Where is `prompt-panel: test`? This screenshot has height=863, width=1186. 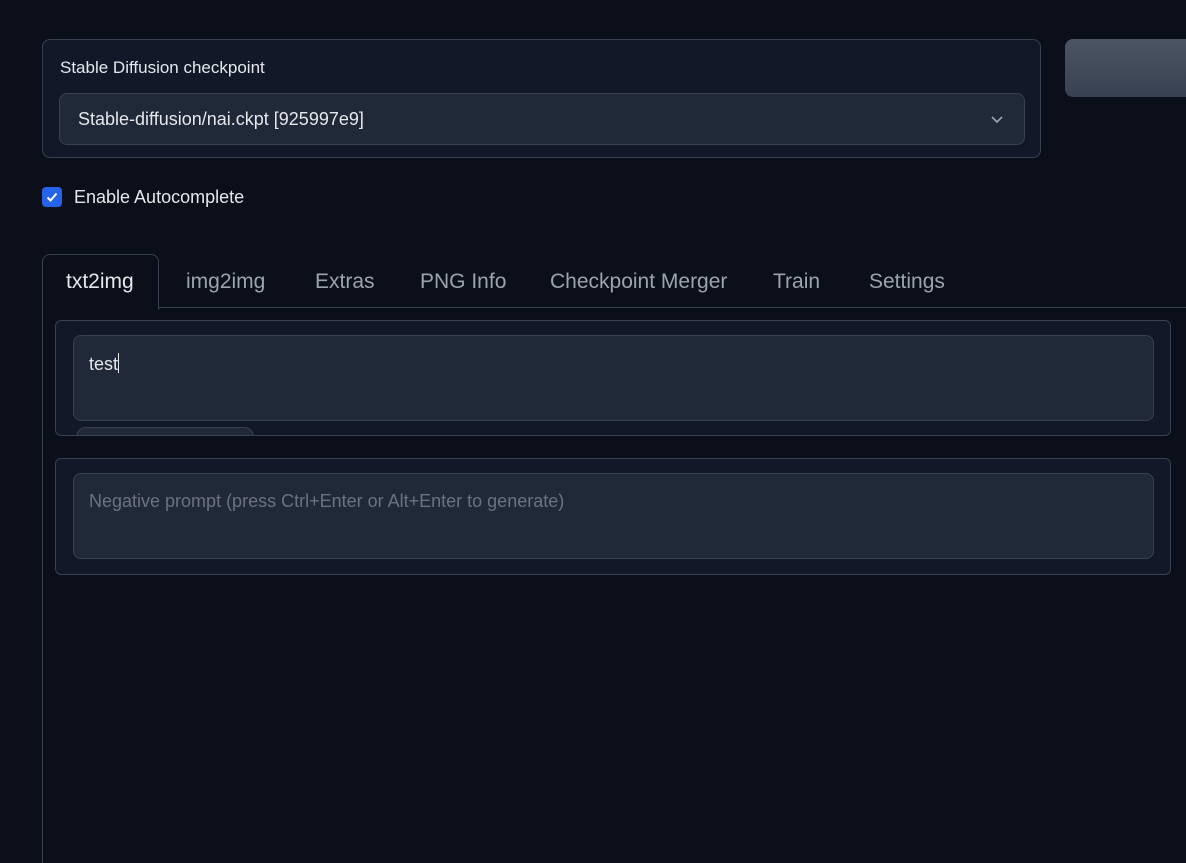
prompt-panel: test is located at coordinates (613, 378).